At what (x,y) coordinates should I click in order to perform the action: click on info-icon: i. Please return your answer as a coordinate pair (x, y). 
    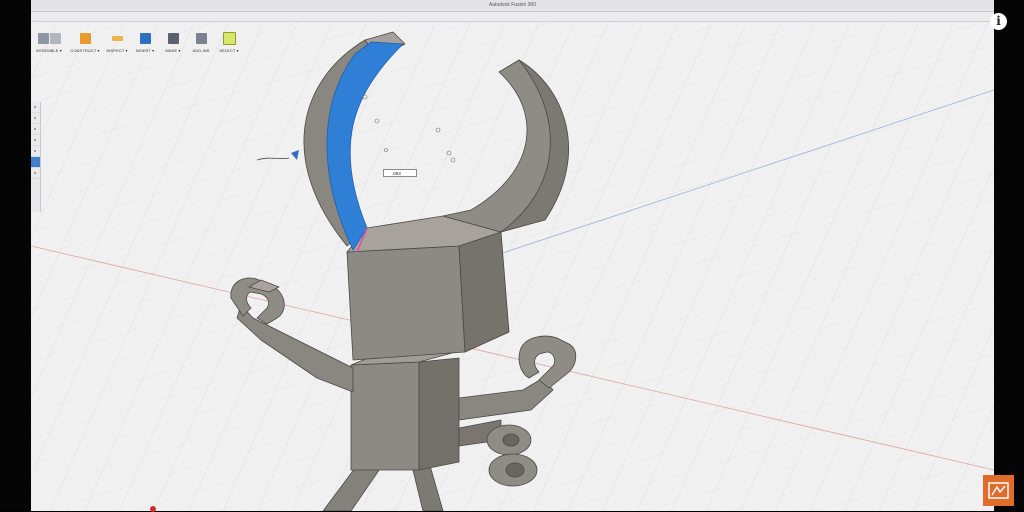
    Looking at the image, I should click on (998, 21).